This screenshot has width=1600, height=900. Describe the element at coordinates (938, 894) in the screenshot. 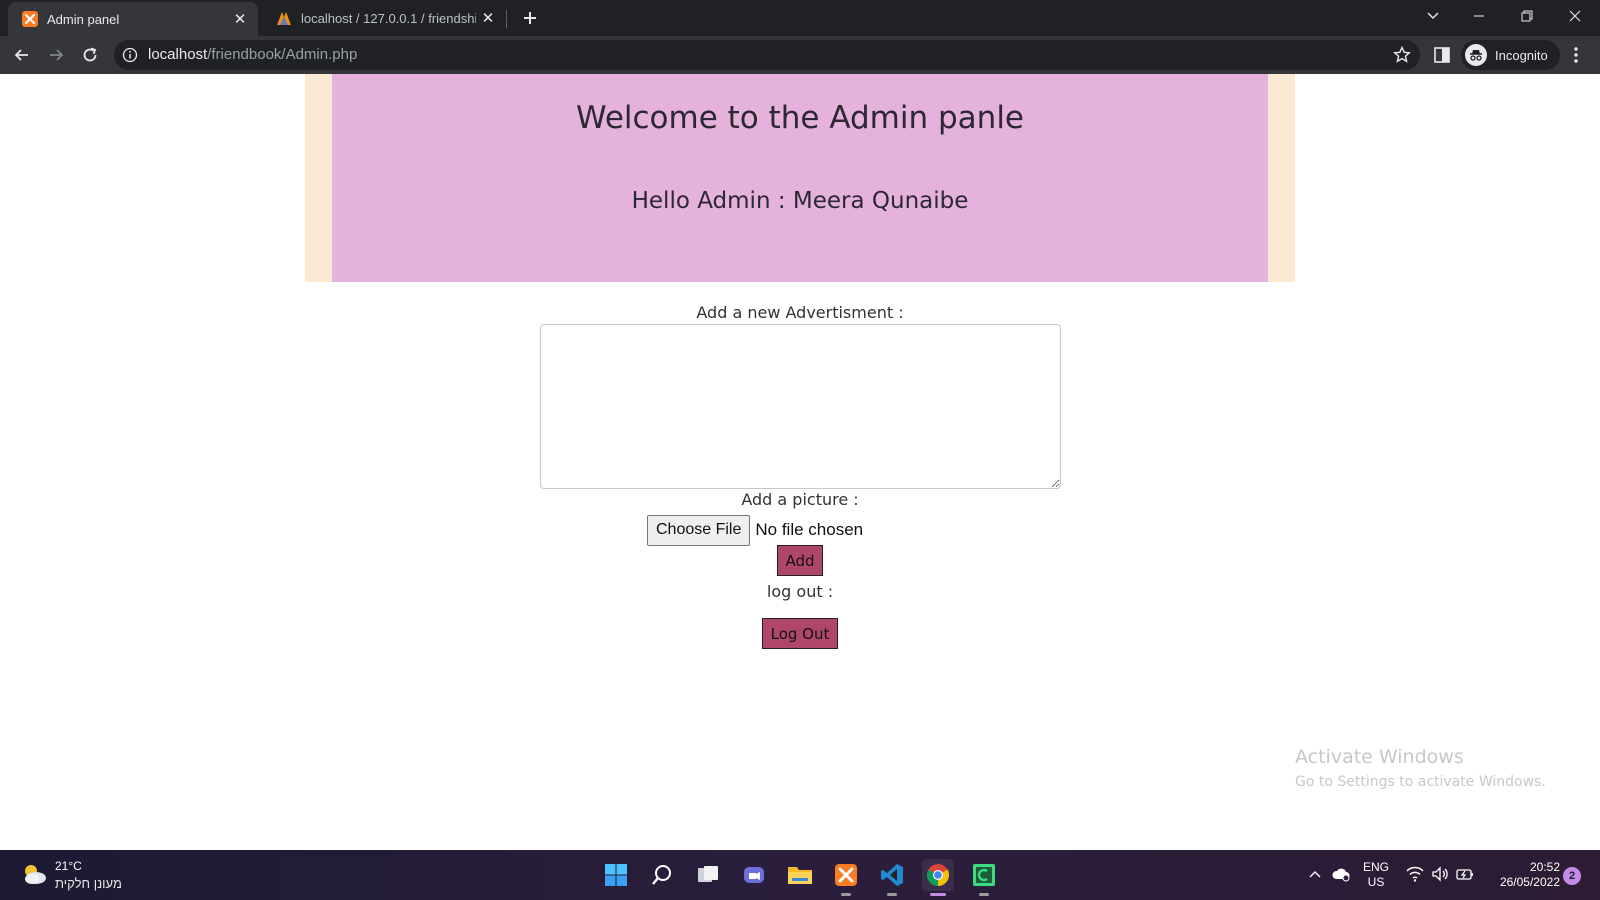

I see `active-app-indicator` at that location.